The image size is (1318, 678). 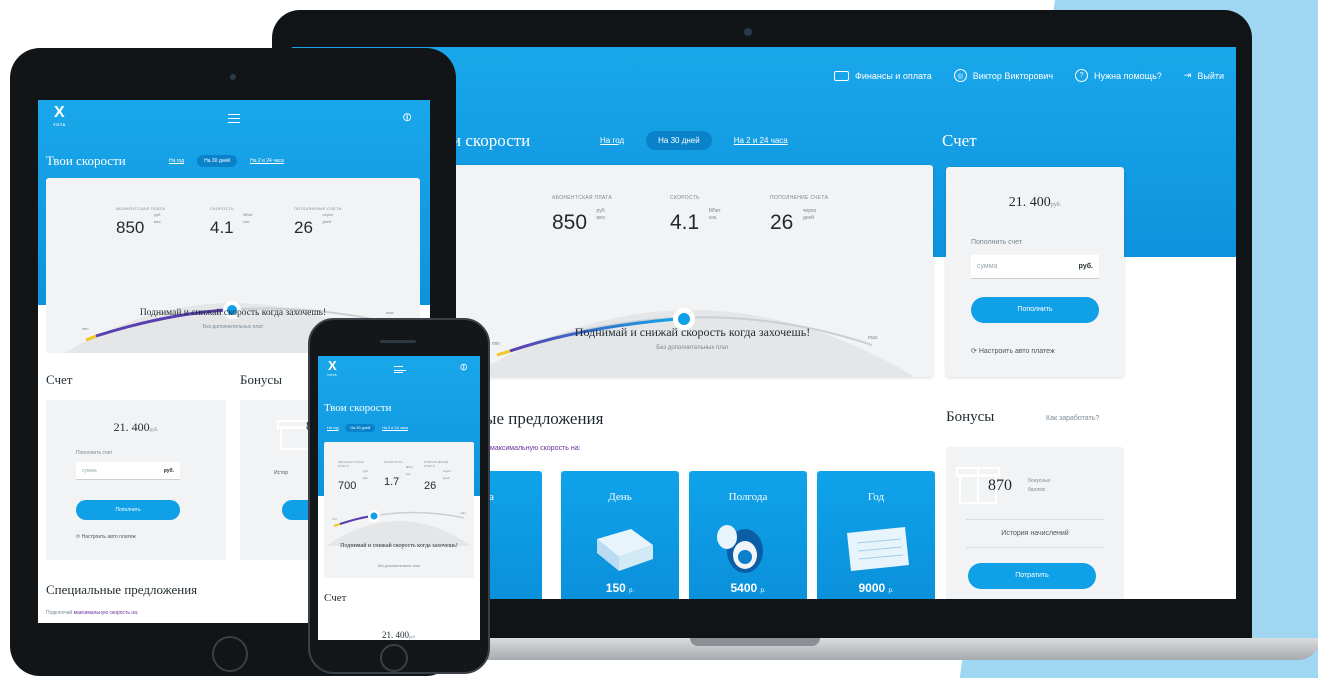 I want to click on bonus-unit: бонусных баллов, so click(x=1039, y=485).